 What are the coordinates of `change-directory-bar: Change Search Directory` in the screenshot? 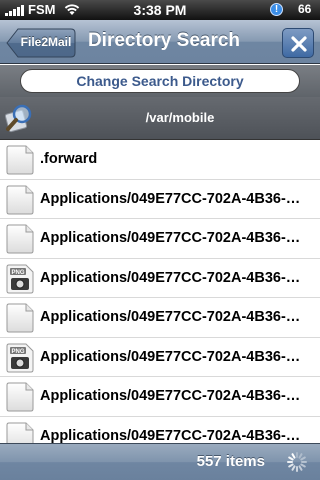 It's located at (160, 81).